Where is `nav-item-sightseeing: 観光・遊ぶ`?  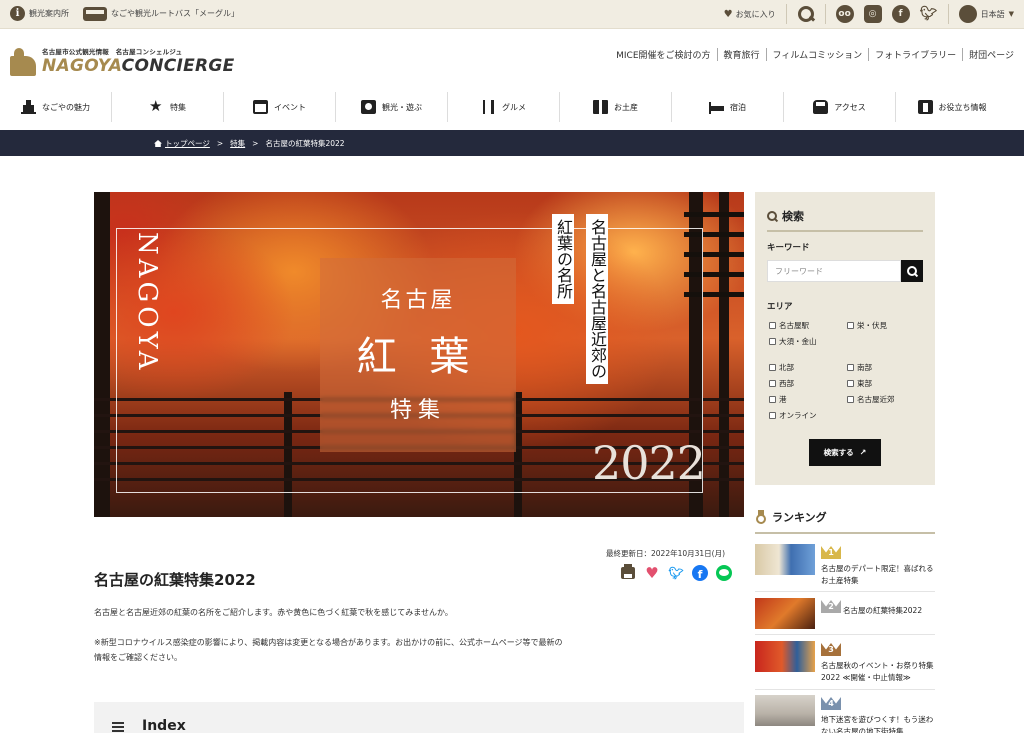 nav-item-sightseeing: 観光・遊ぶ is located at coordinates (392, 107).